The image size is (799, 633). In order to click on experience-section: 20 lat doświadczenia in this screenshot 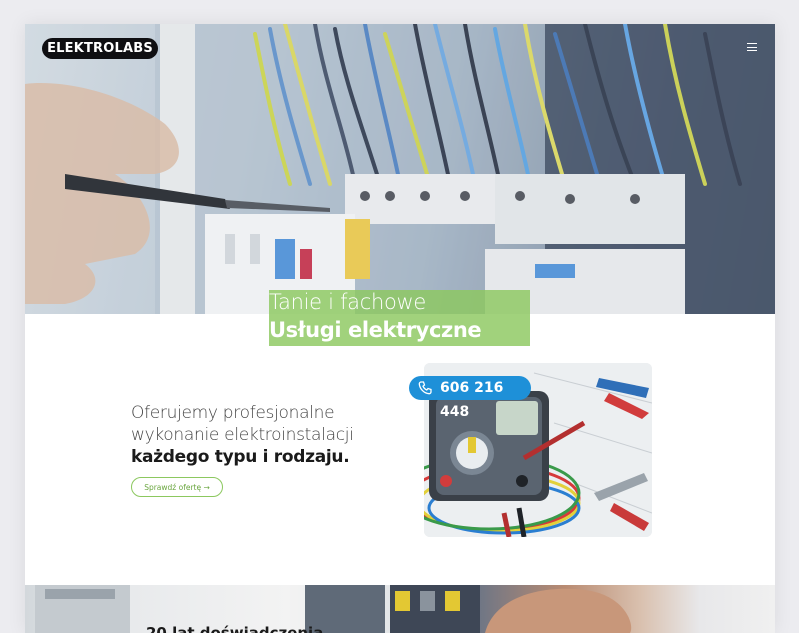, I will do `click(400, 609)`.